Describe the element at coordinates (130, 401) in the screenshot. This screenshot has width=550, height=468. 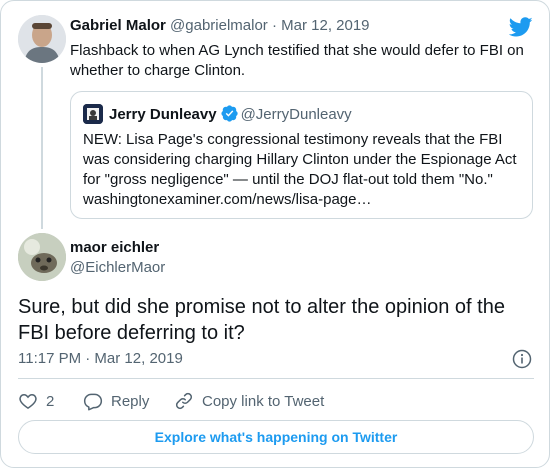
I see `reply-label: Reply` at that location.